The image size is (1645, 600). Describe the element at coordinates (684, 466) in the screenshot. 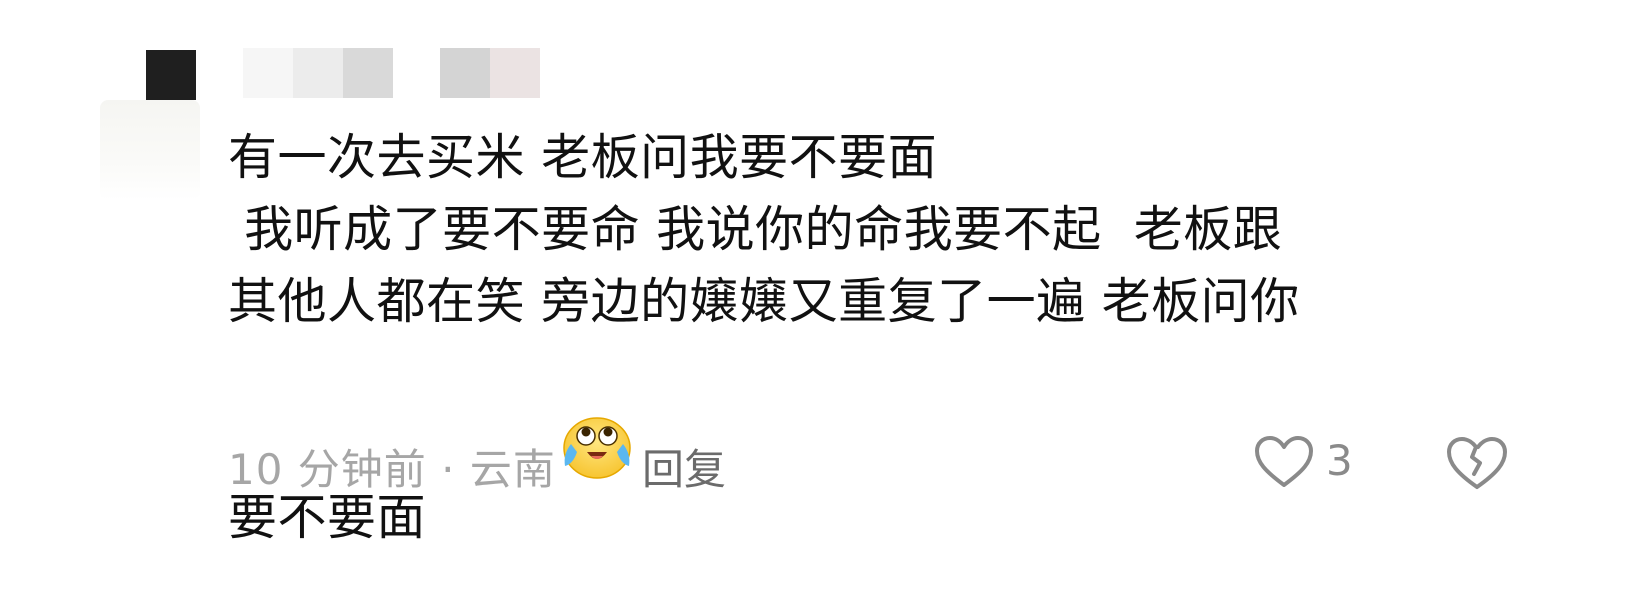

I see `reply-button: 回复` at that location.